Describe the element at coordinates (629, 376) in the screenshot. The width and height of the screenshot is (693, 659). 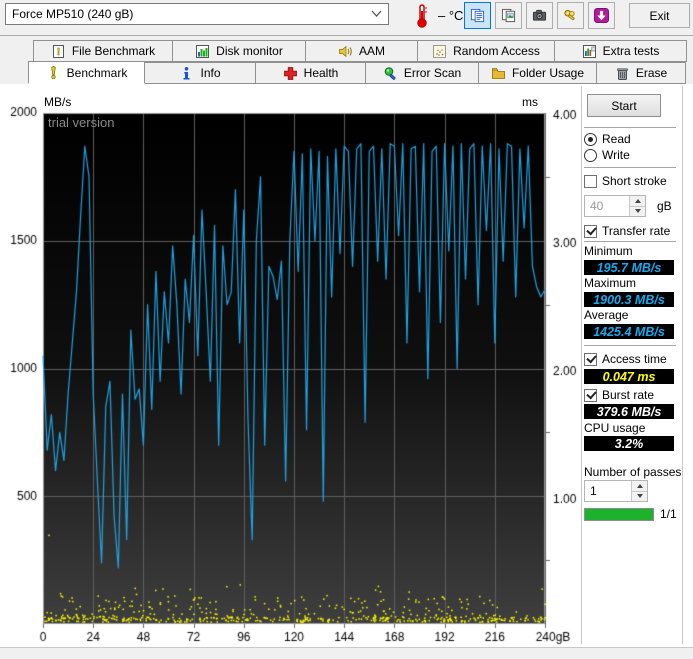
I see `access-time-value: 0.047 ms` at that location.